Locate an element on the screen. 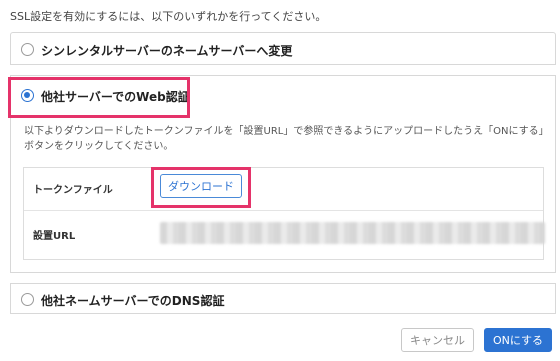  option-nameserver-change-label: シンレンタルサーバーのネームサーバーへ変更 is located at coordinates (167, 51).